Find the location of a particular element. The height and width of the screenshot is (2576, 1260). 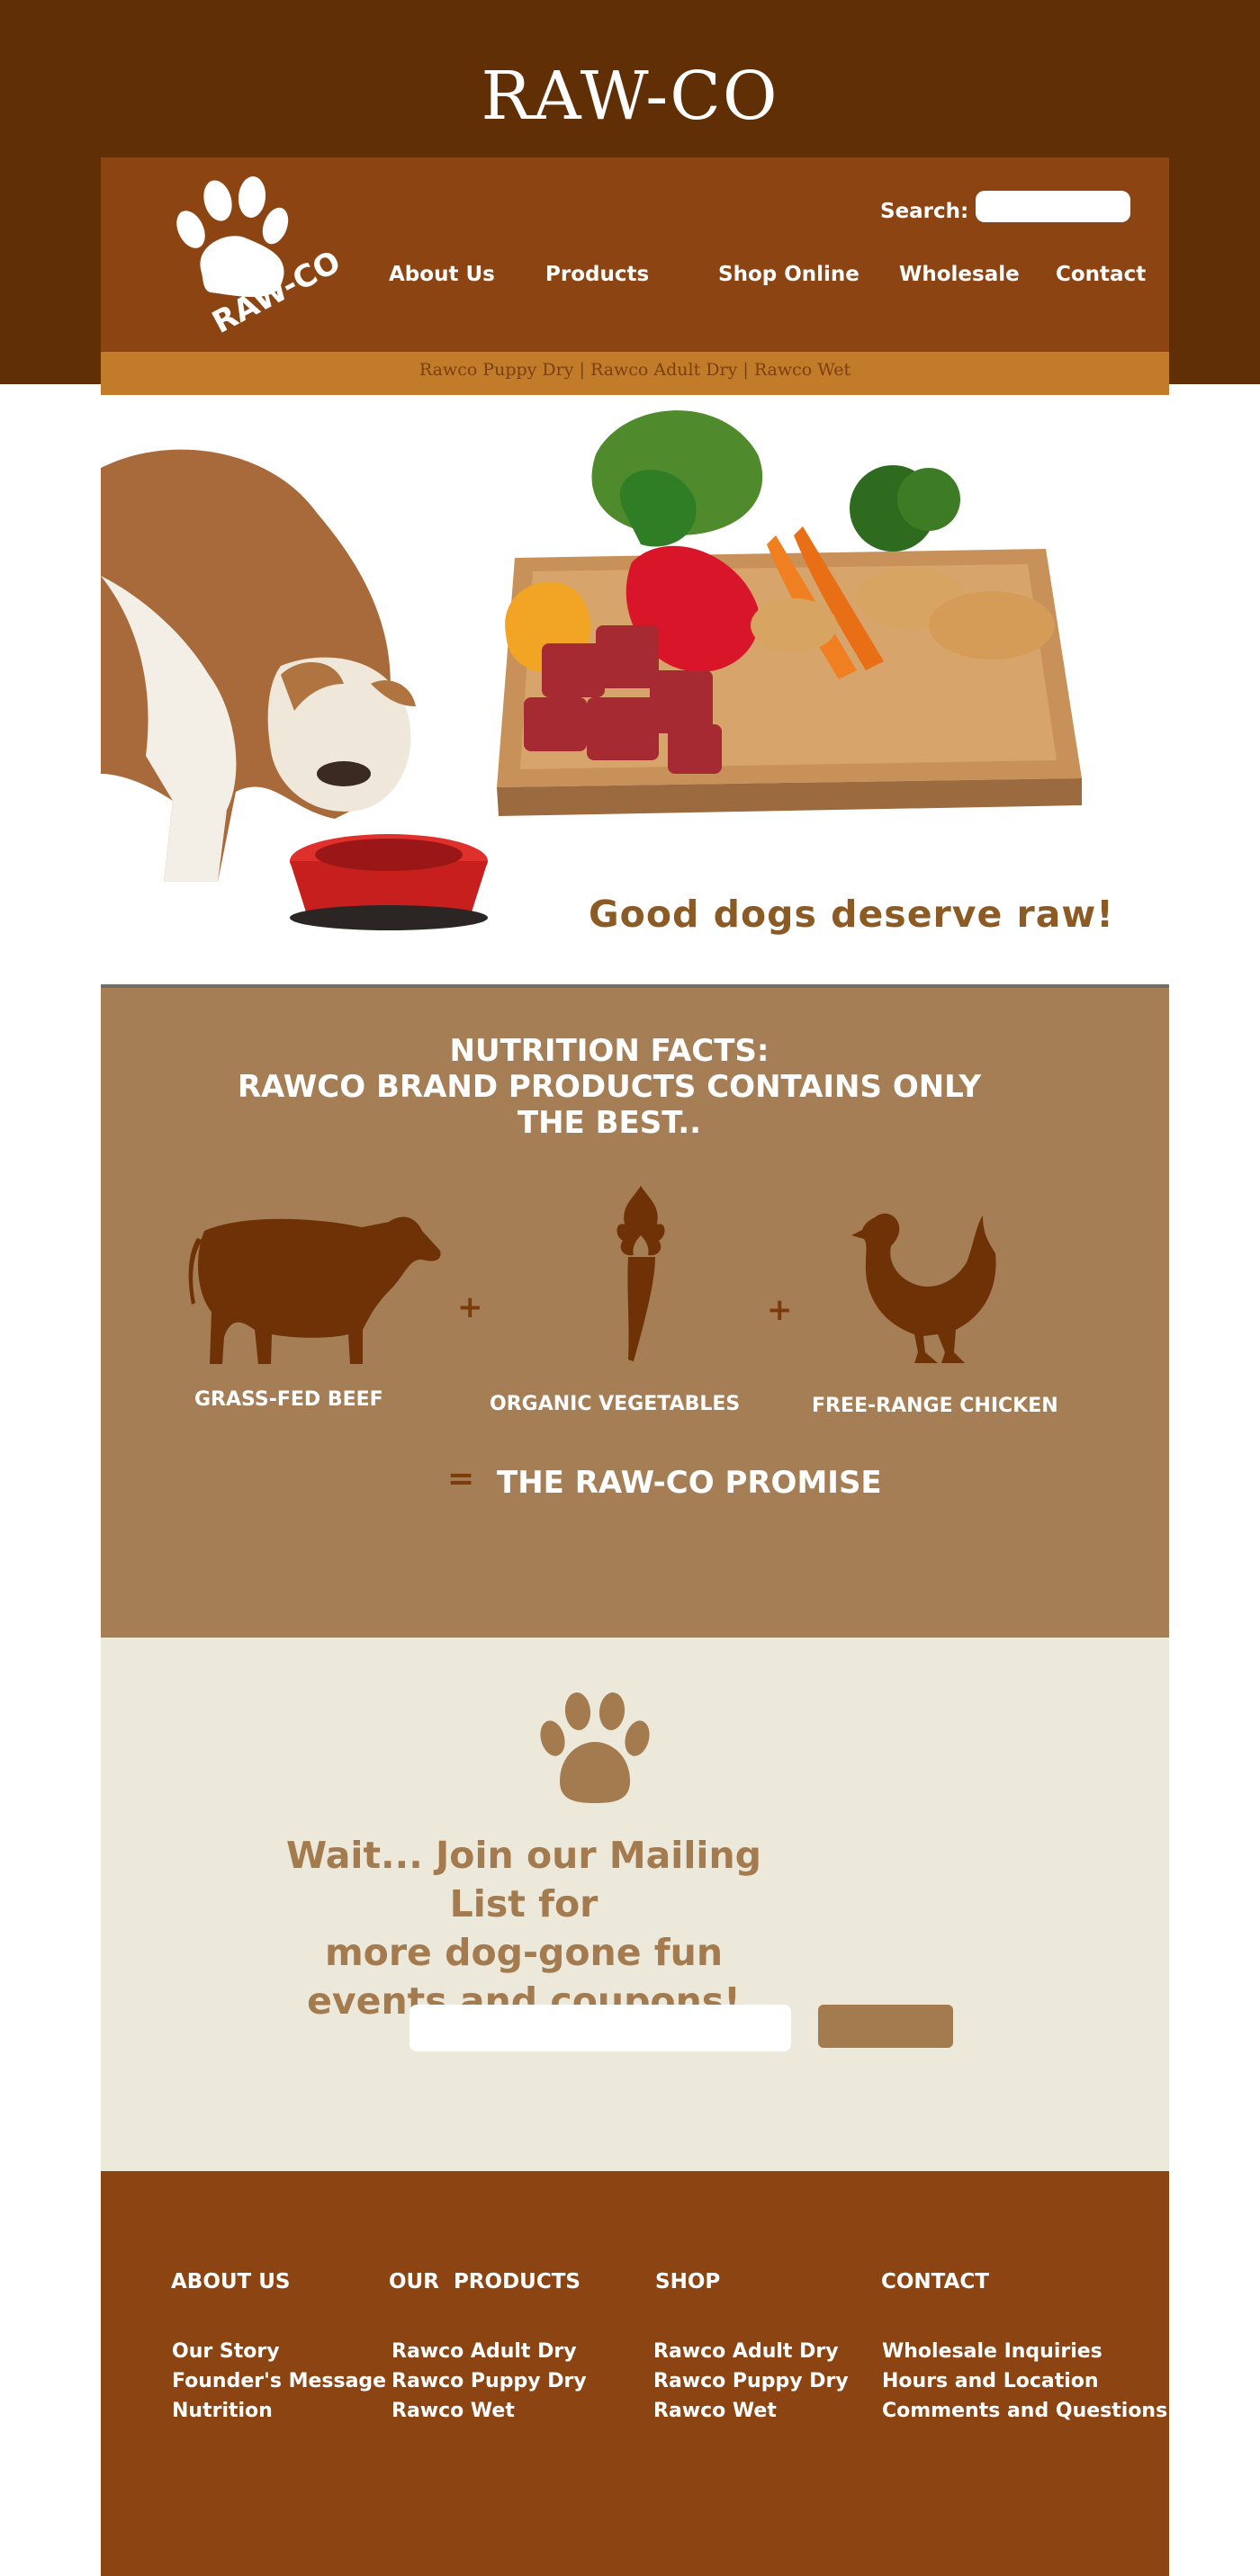

footer-link-nutrition: Nutrition is located at coordinates (279, 2411).